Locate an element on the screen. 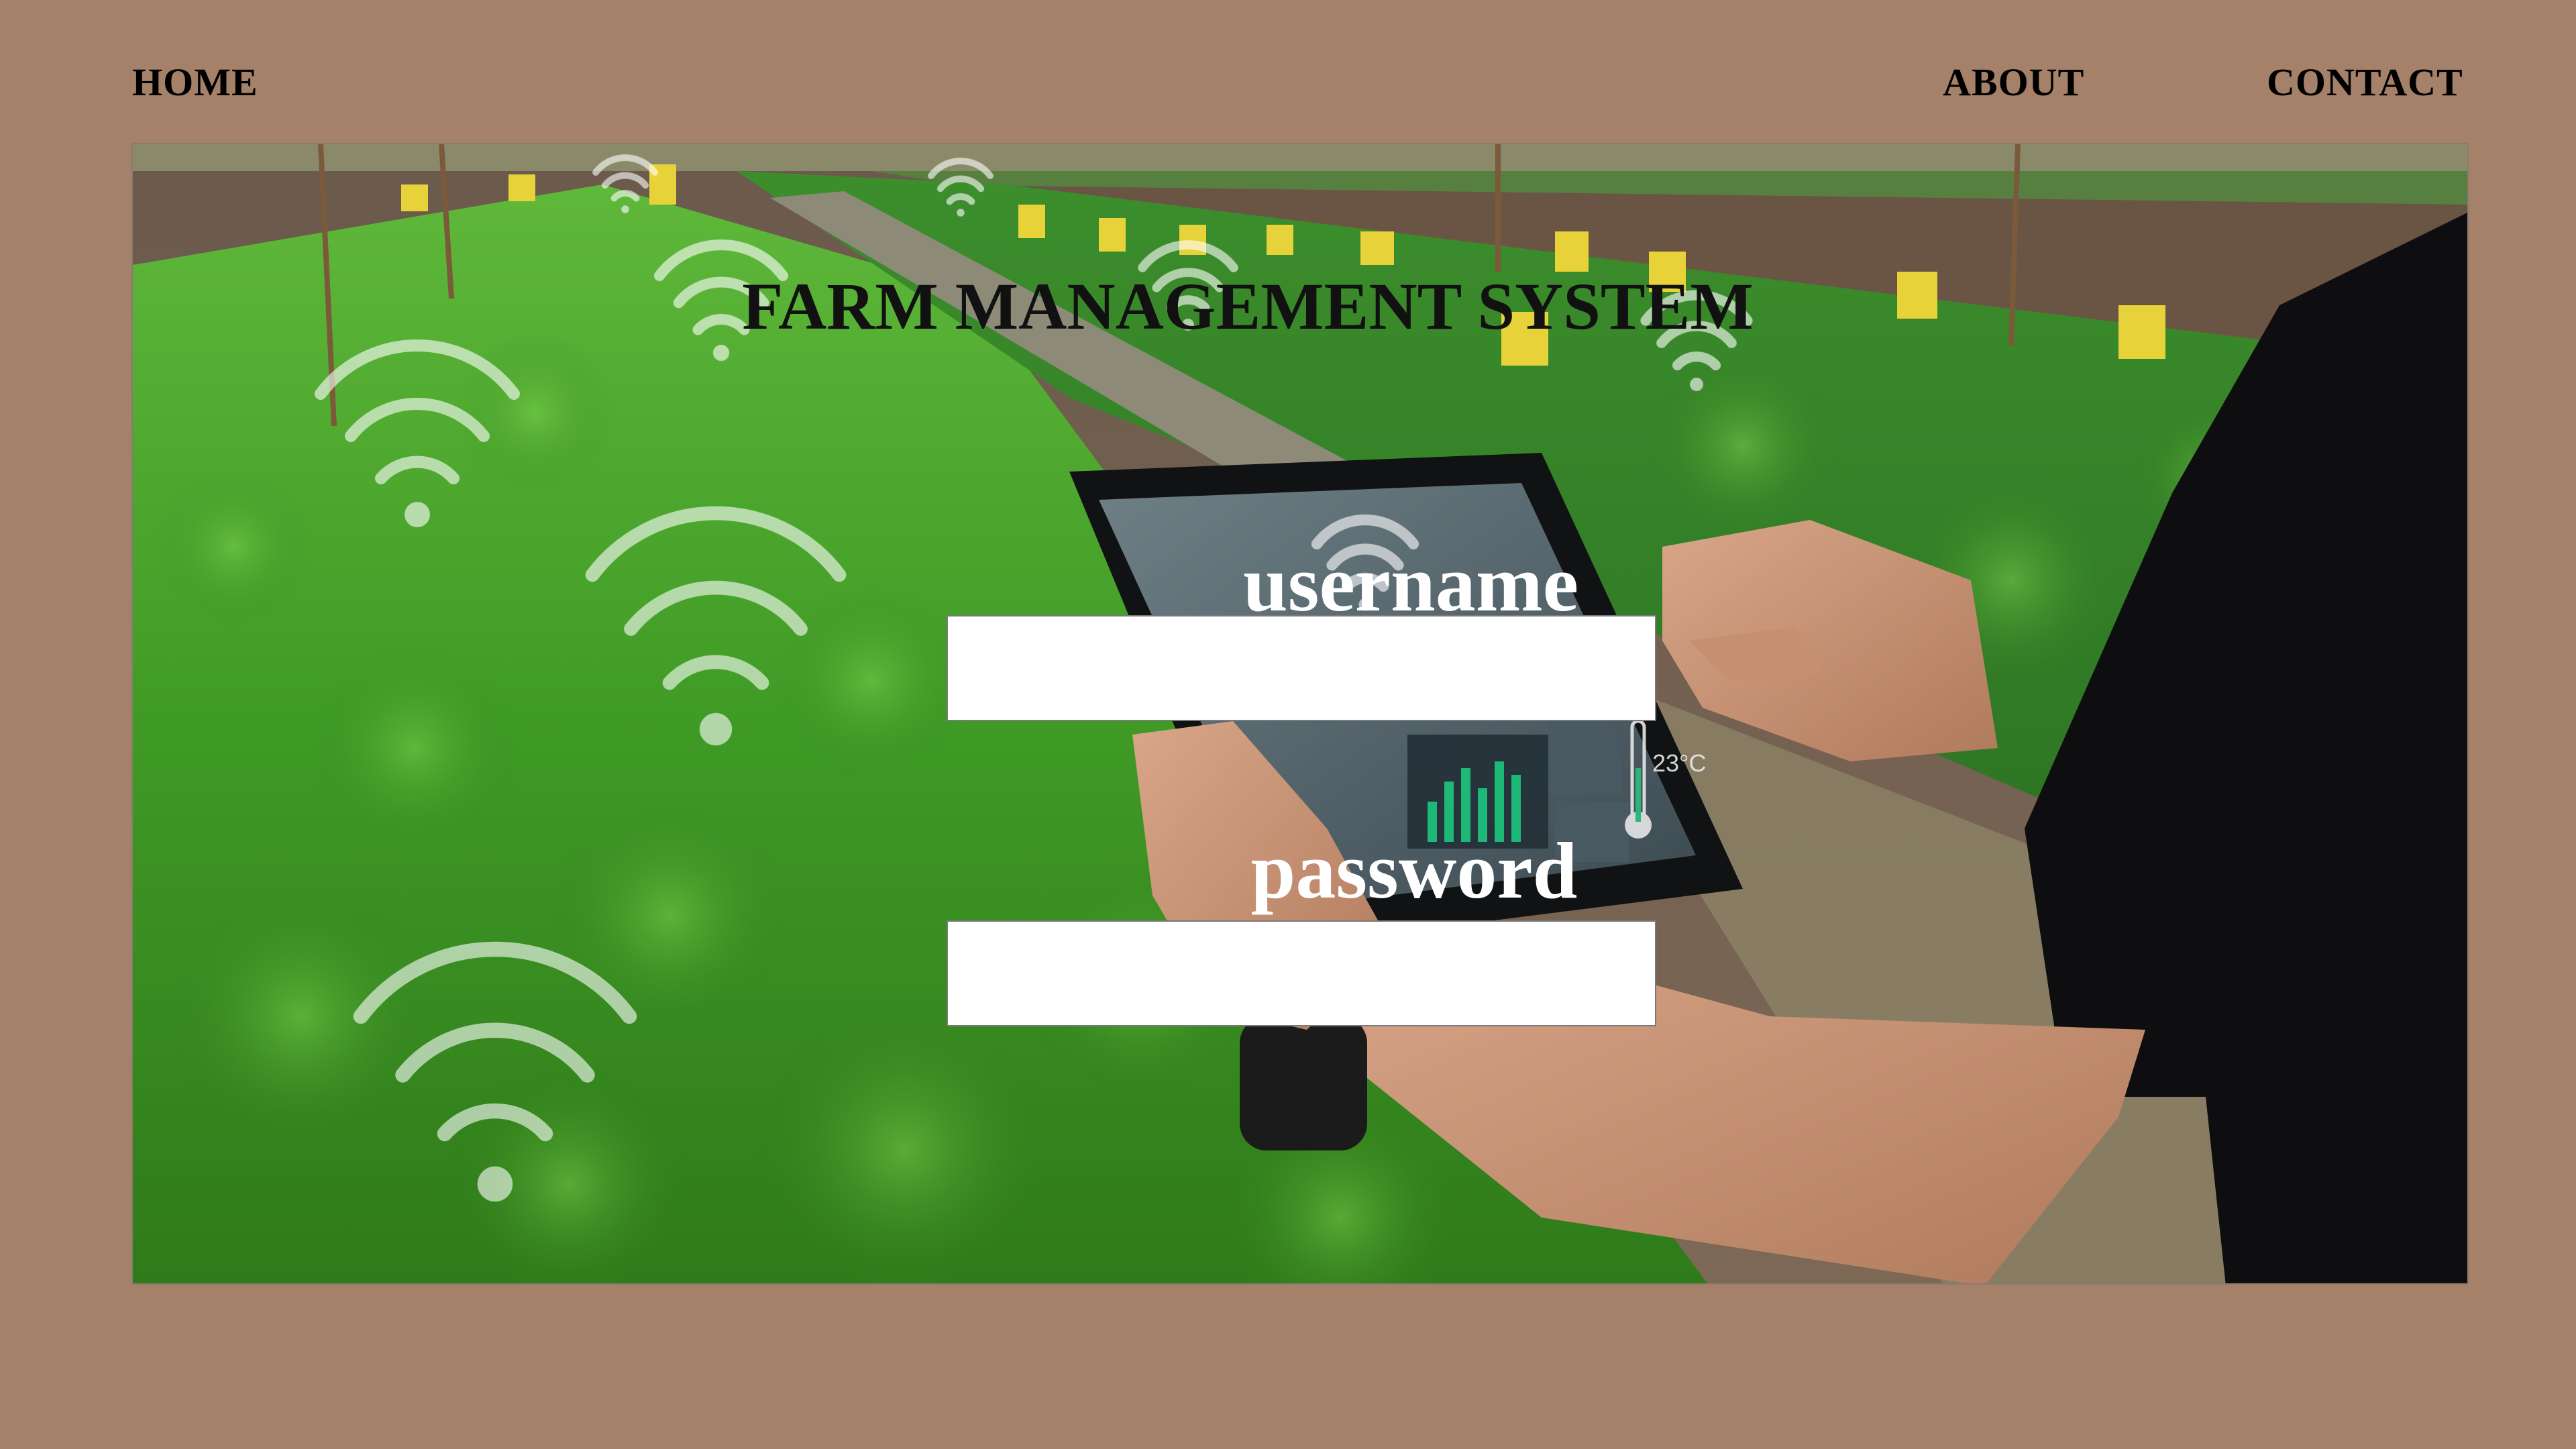 The image size is (2576, 1449). username-input is located at coordinates (1301, 668).